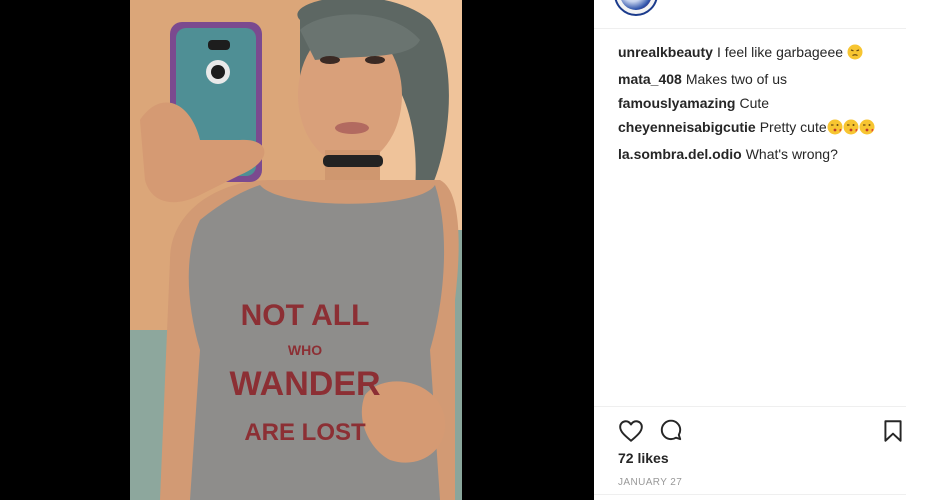  I want to click on comment-item: famouslyamazing Cute, so click(762, 103).